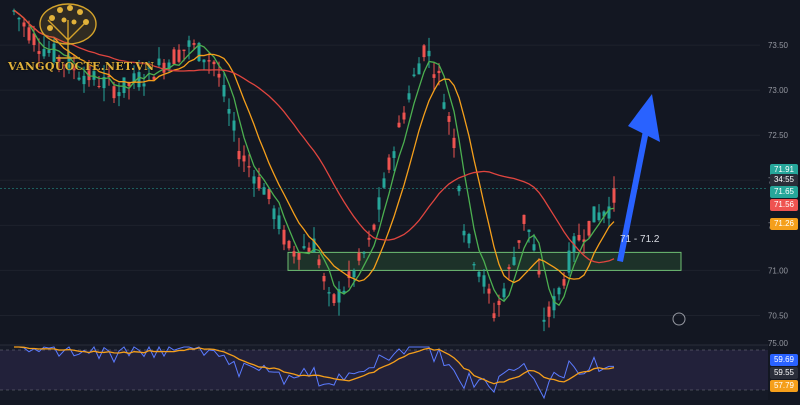 This screenshot has width=800, height=405. I want to click on price-tag: 71.56, so click(784, 205).